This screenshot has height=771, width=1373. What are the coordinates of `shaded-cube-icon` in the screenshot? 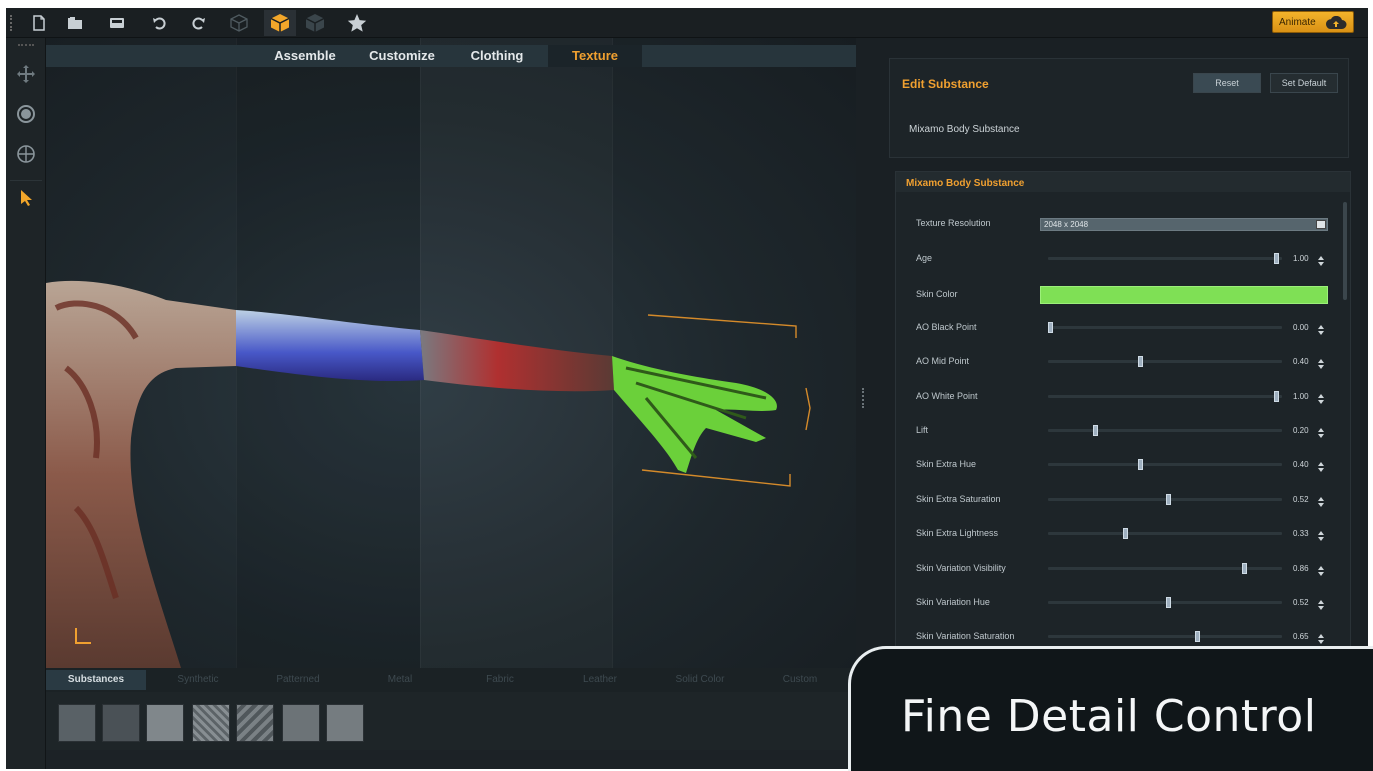 It's located at (315, 23).